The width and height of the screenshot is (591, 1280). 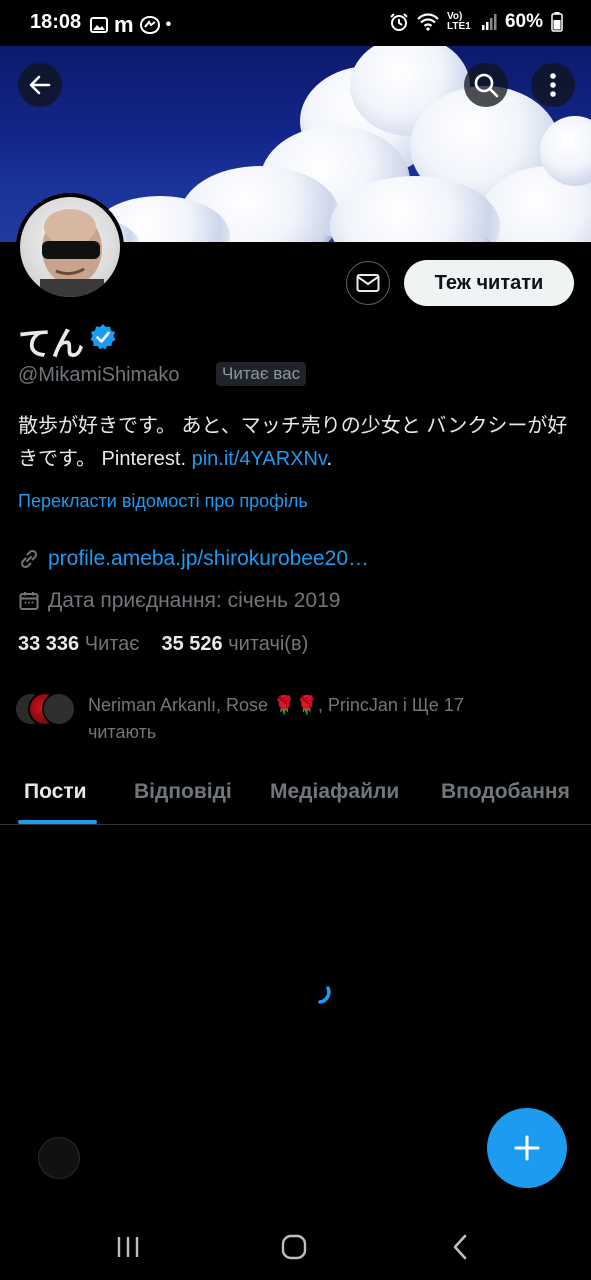 I want to click on follows-you-badge: Читає вас, so click(x=261, y=374).